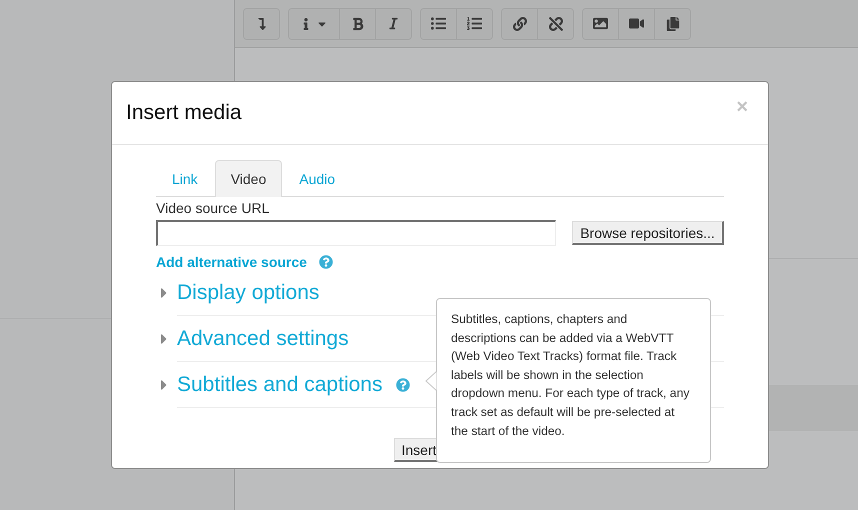 The image size is (858, 510). What do you see at coordinates (262, 24) in the screenshot?
I see `arrow-down-icon` at bounding box center [262, 24].